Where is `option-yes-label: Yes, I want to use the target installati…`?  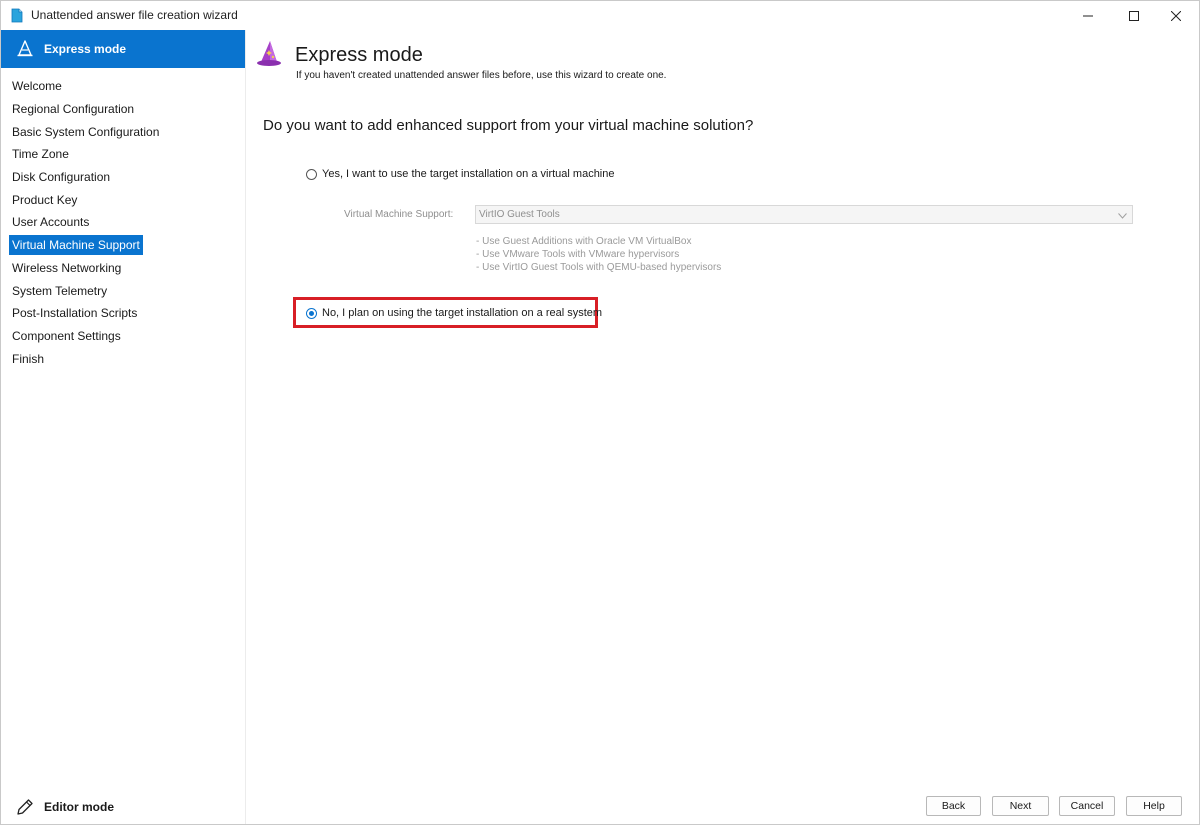
option-yes-label: Yes, I want to use the target installati… is located at coordinates (468, 174).